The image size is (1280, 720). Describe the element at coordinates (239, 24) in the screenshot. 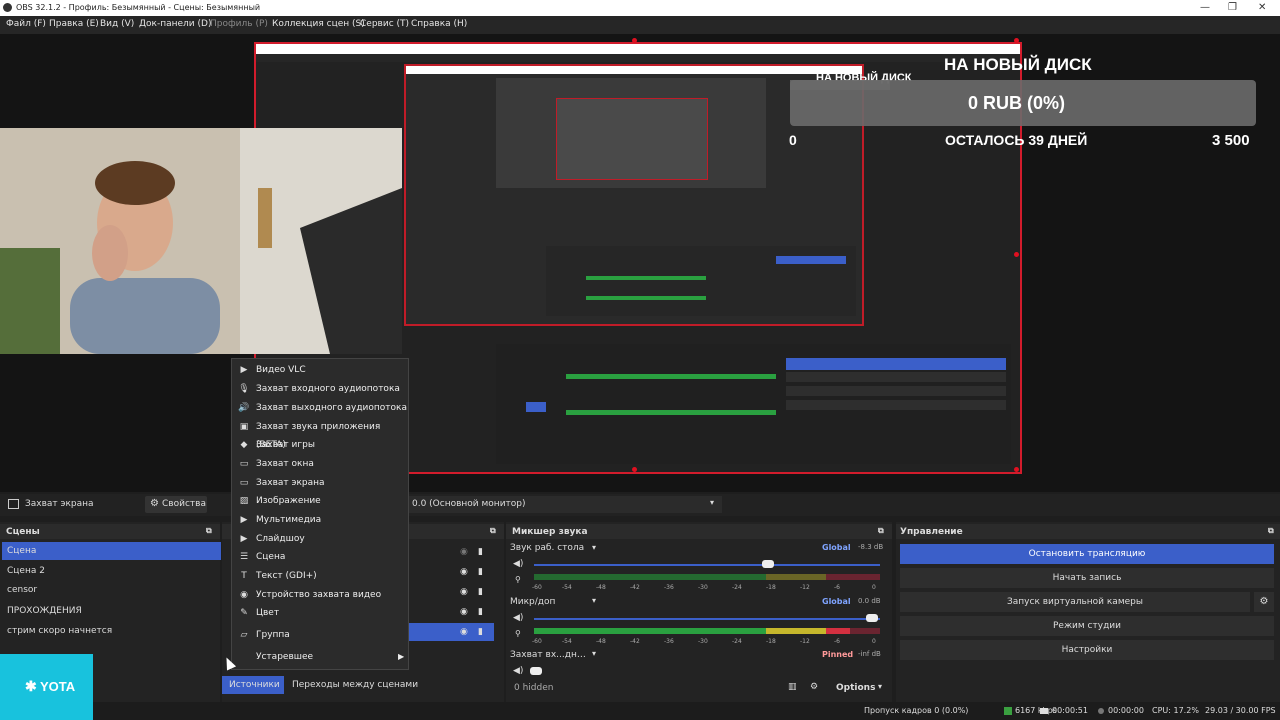

I see `menu-profile: Профиль (P)` at that location.